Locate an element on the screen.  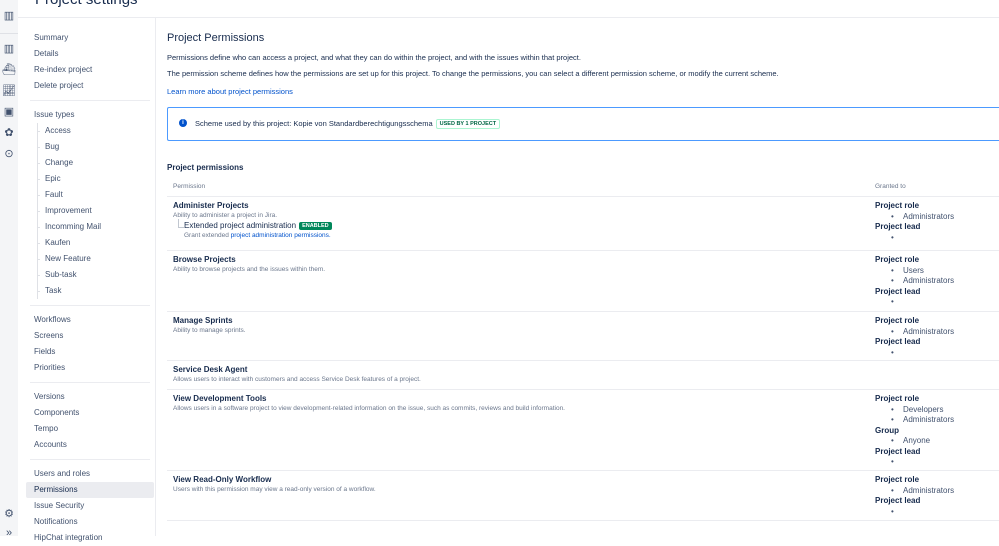
nav-item: Tempo is located at coordinates (90, 429).